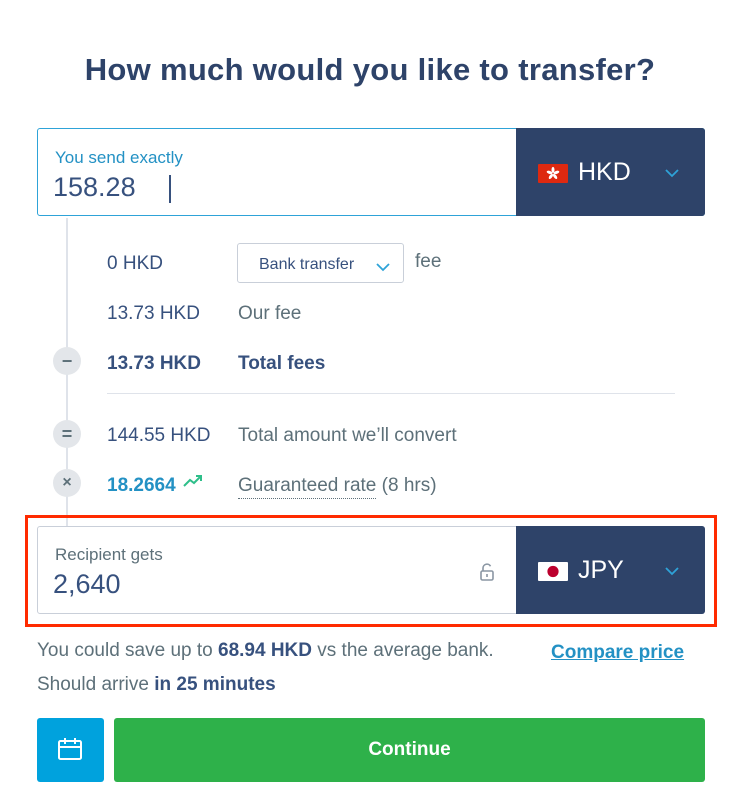 This screenshot has width=740, height=810. I want to click on guaranteed-rate-row: Guaranteed rate (8 hrs), so click(337, 487).